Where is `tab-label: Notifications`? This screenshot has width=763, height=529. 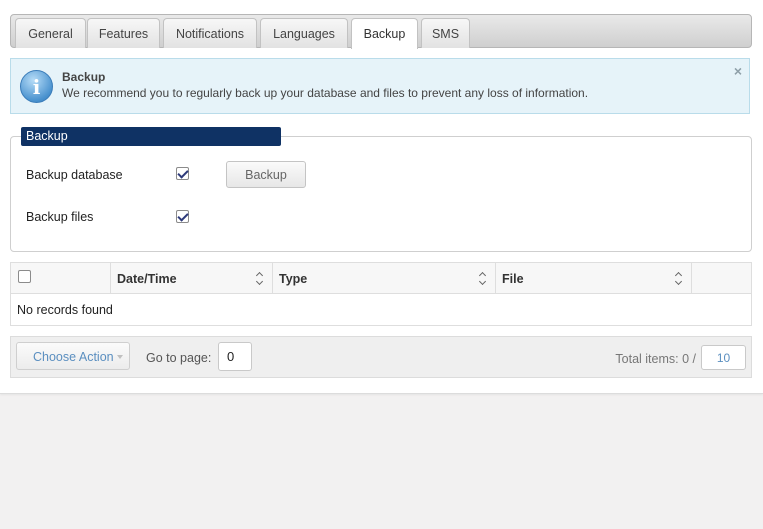
tab-label: Notifications is located at coordinates (210, 33).